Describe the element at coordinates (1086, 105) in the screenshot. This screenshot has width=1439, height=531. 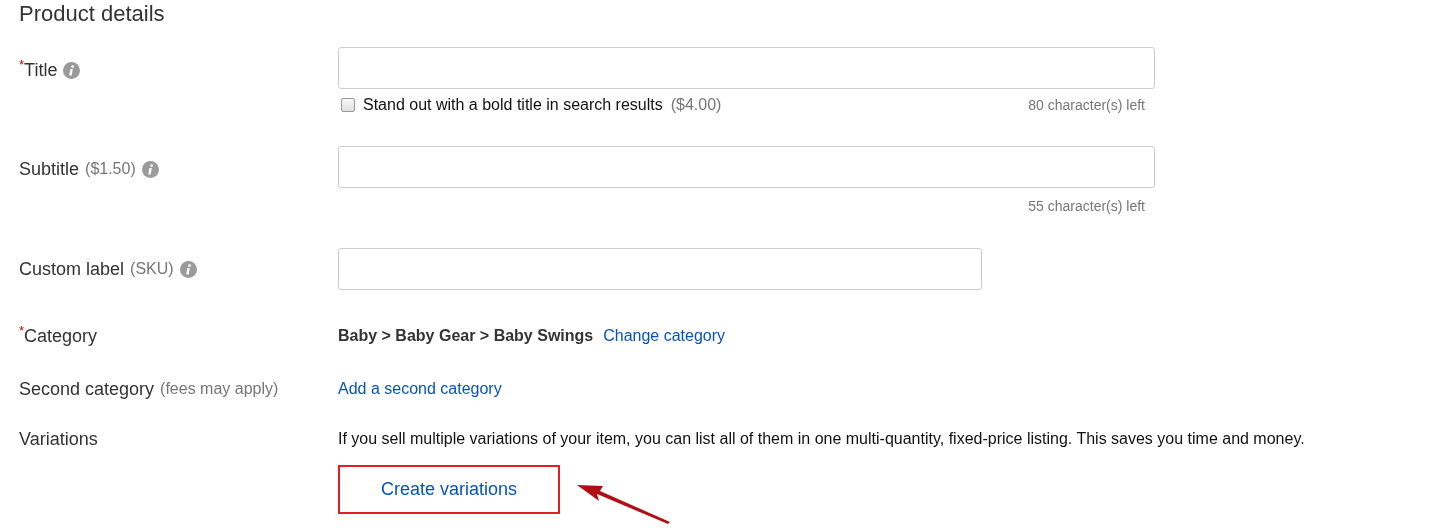
I see `character-counter: 80 character(s) left` at that location.